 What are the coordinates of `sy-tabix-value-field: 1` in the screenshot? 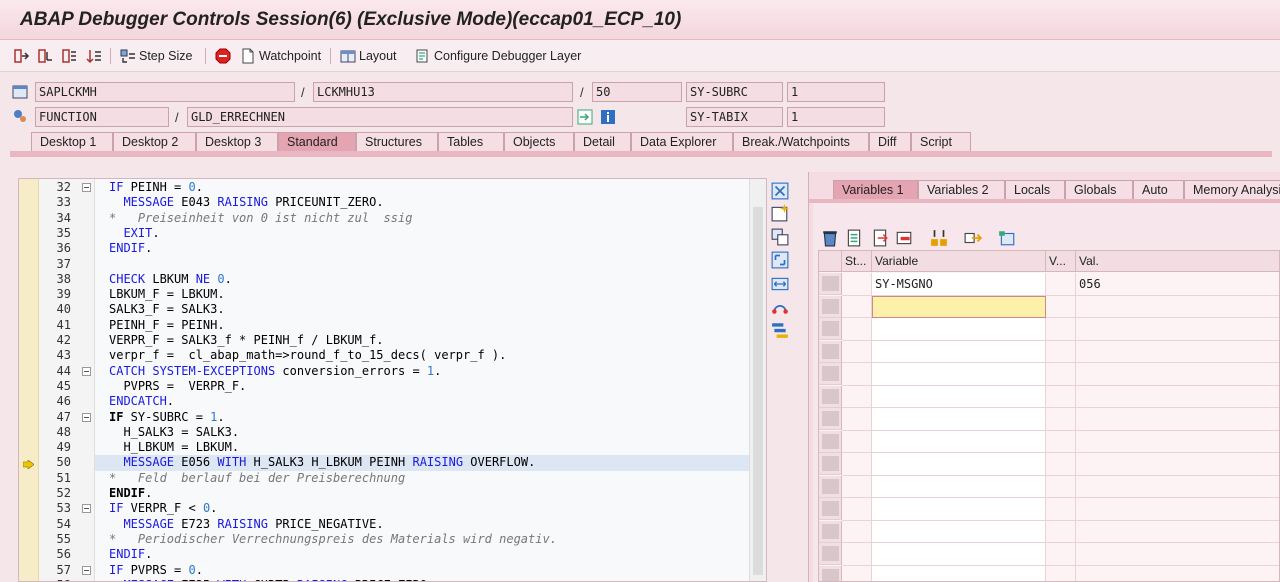 It's located at (836, 117).